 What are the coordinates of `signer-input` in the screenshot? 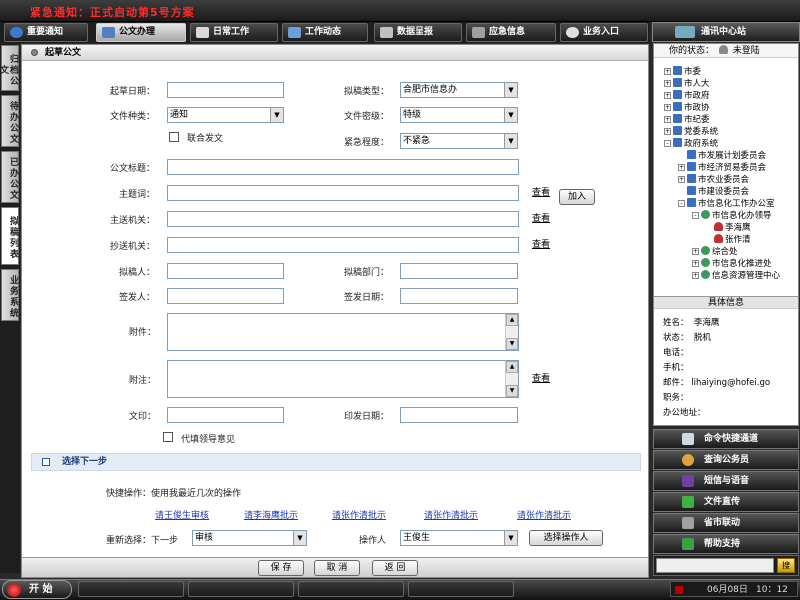 It's located at (225, 296).